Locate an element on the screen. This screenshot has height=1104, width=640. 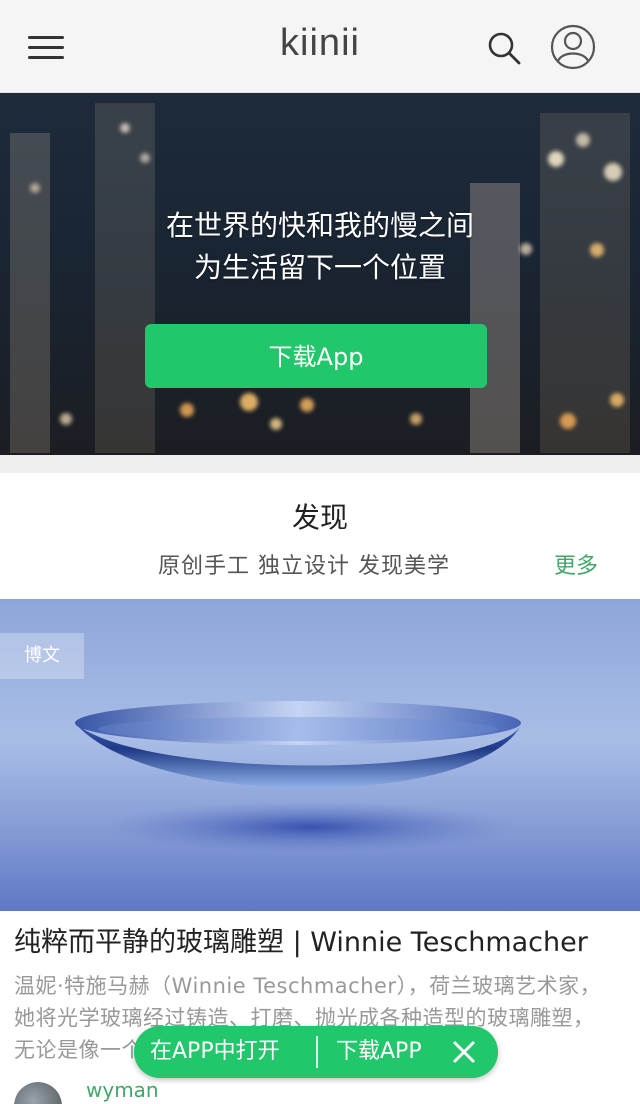
pill-divider is located at coordinates (317, 1052).